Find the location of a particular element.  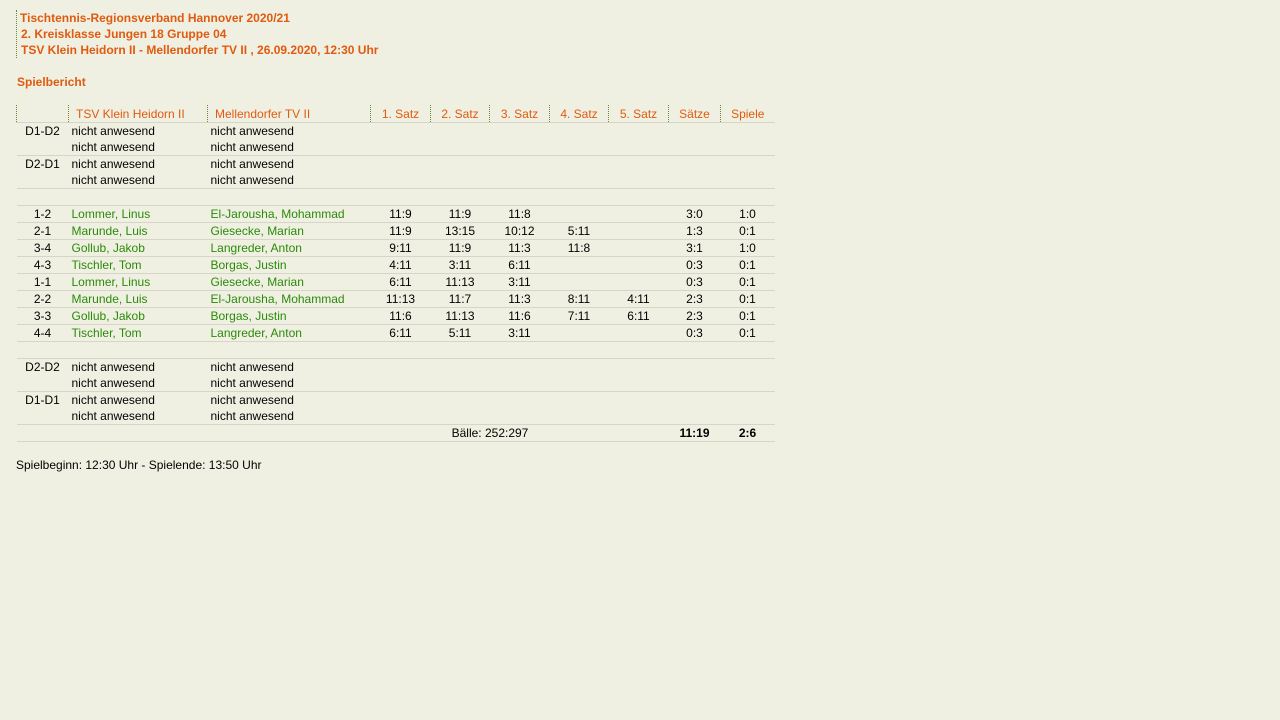

saetze-result: 3:0 is located at coordinates (694, 214).